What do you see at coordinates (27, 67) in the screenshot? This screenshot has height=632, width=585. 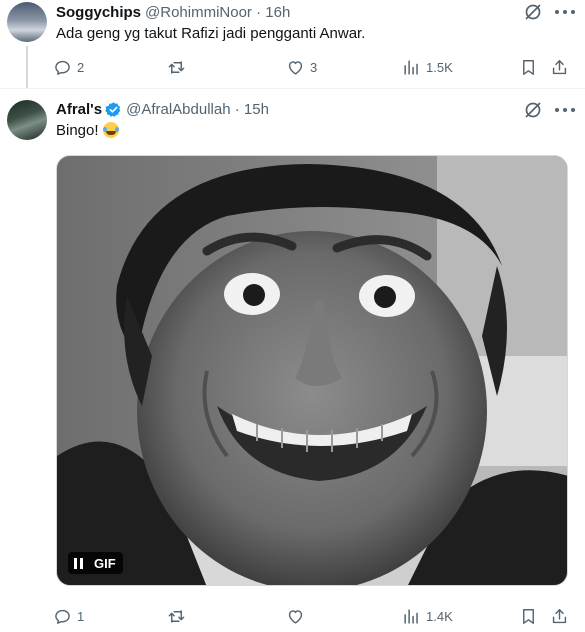 I see `thread-connector` at bounding box center [27, 67].